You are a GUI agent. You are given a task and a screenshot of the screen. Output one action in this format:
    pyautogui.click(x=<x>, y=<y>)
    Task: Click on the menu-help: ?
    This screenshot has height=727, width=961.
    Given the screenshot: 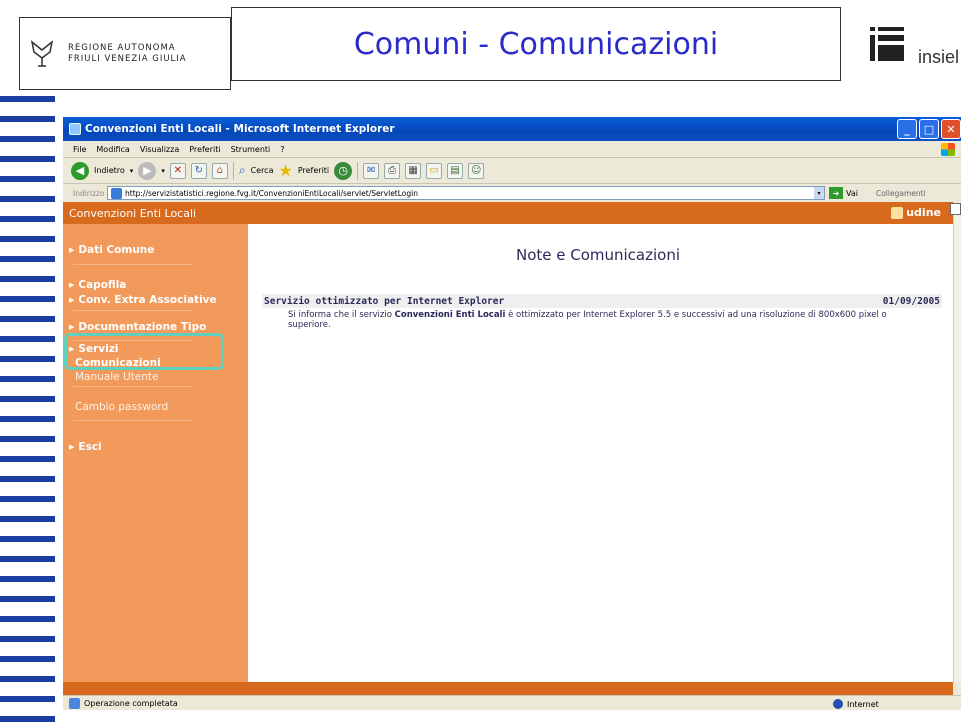 What is the action you would take?
    pyautogui.click(x=282, y=149)
    